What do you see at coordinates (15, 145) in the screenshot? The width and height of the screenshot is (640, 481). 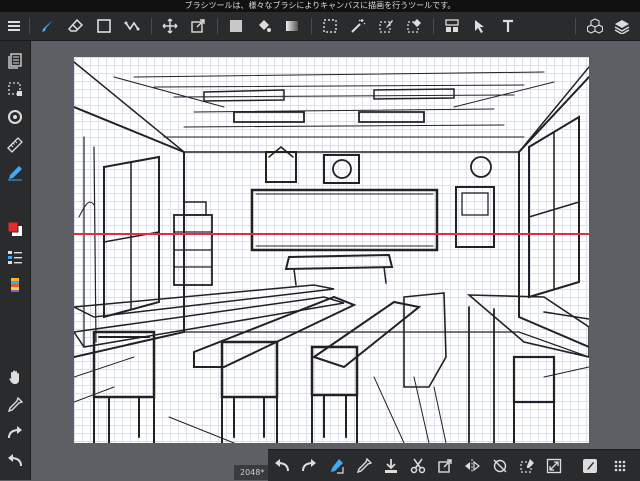 I see `ruler-icon` at bounding box center [15, 145].